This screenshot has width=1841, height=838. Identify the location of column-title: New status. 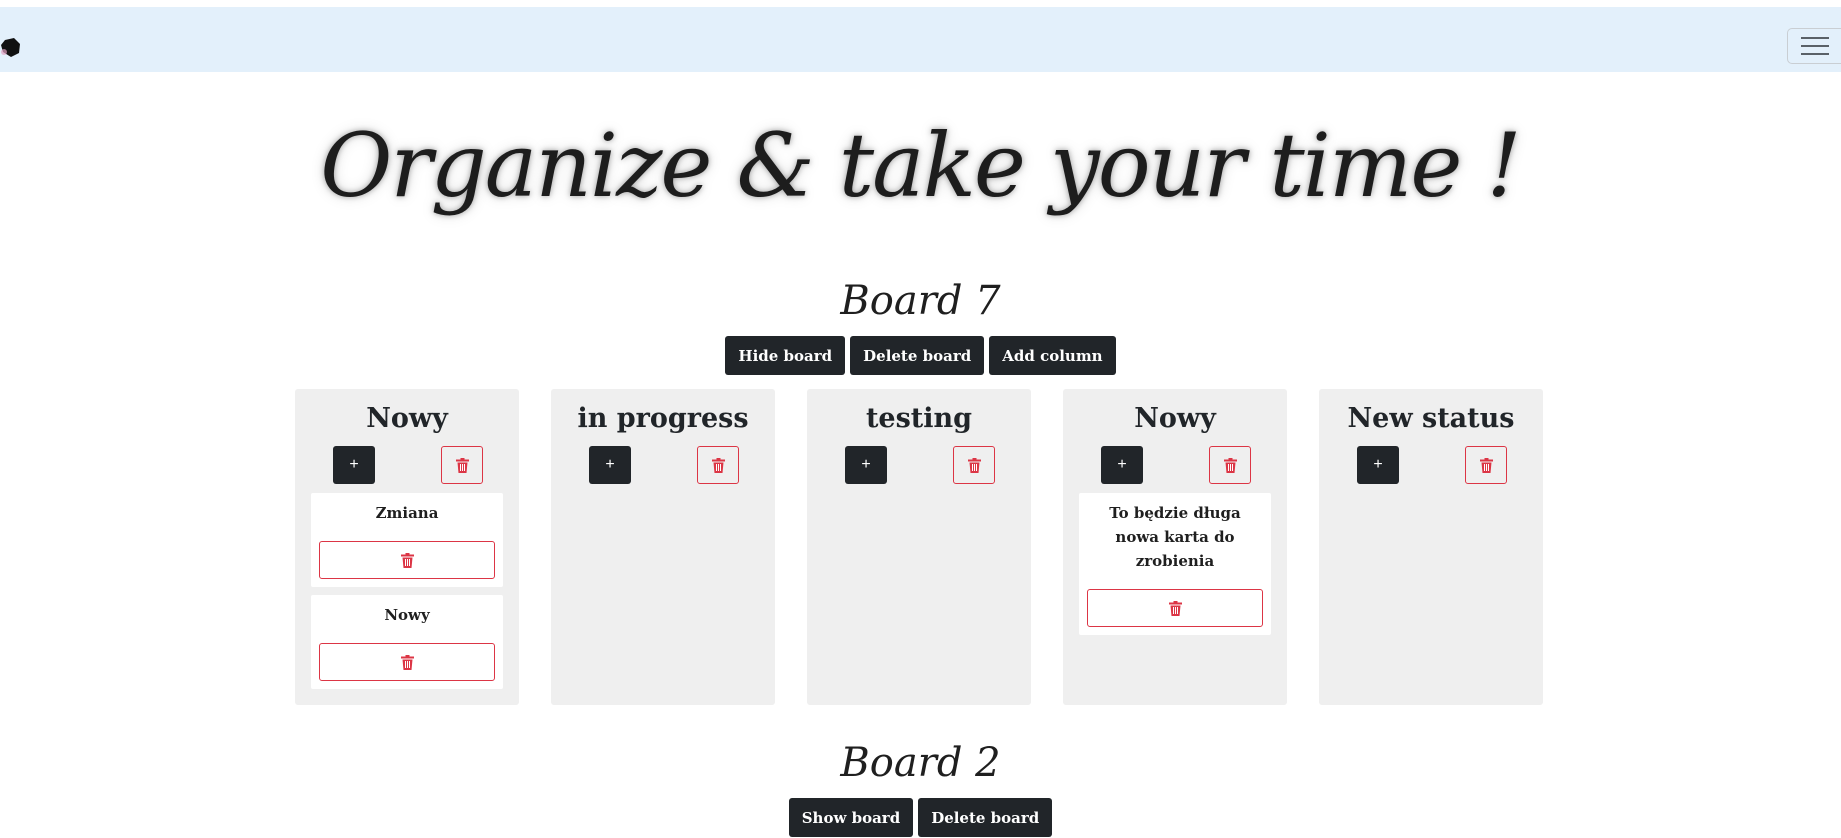
(1431, 418).